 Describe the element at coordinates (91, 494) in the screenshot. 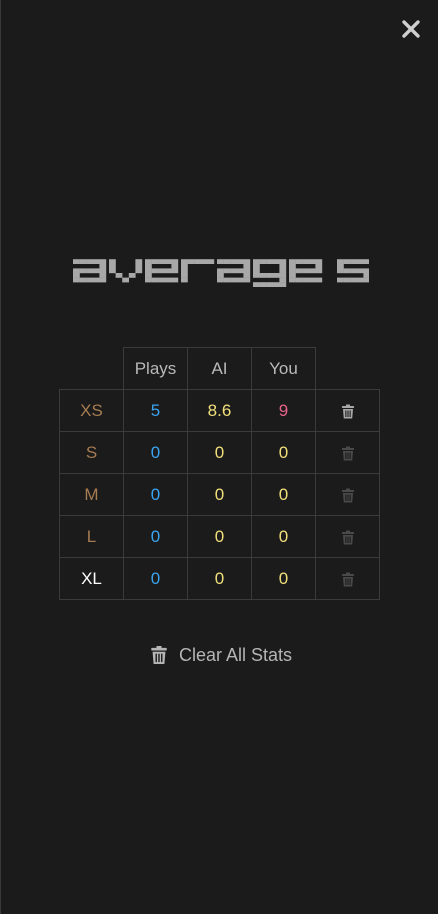

I see `row-size: M` at that location.